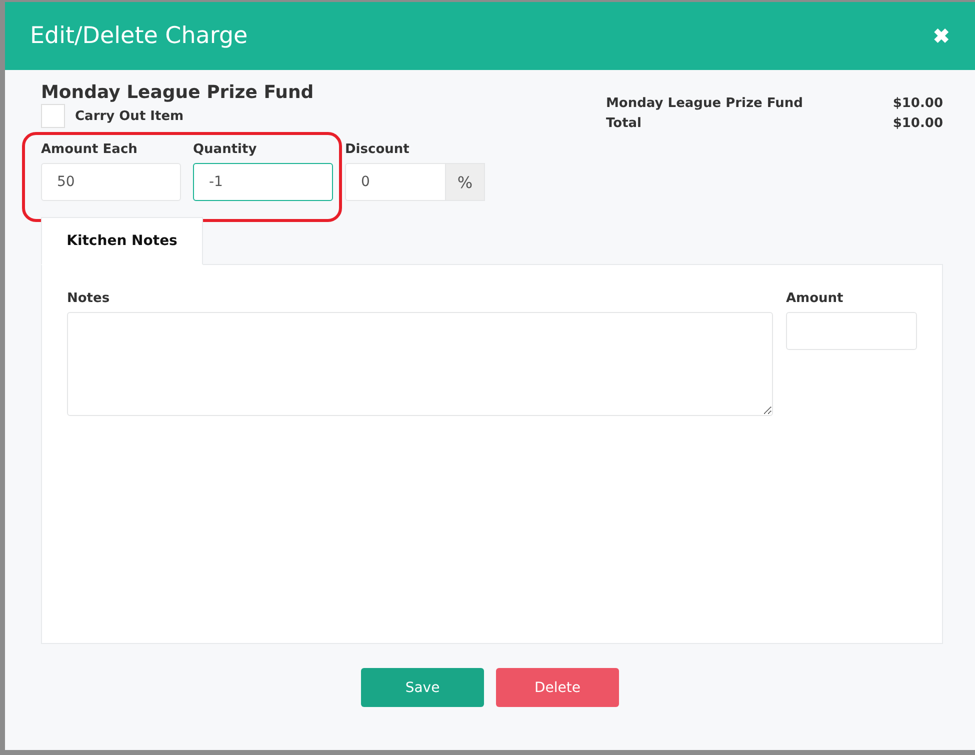 Image resolution: width=975 pixels, height=755 pixels. What do you see at coordinates (129, 116) in the screenshot?
I see `carry-out-label: Carry Out Item` at bounding box center [129, 116].